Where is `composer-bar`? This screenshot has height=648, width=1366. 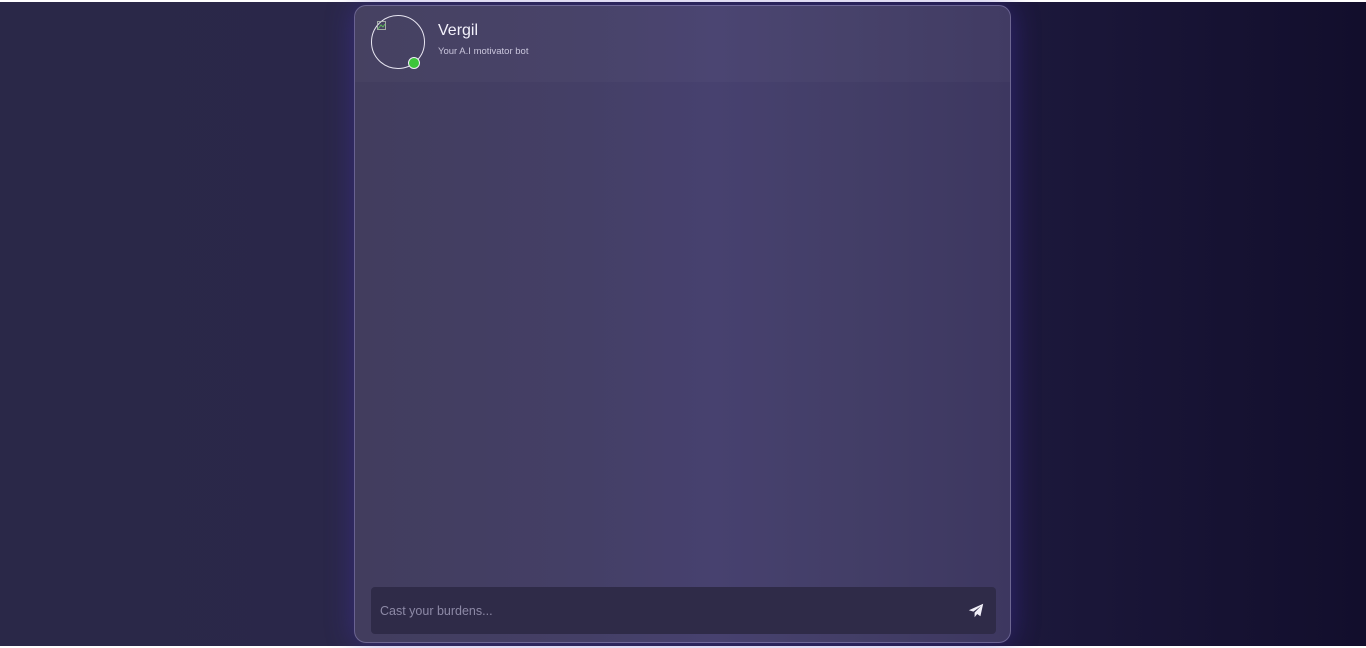
composer-bar is located at coordinates (683, 610).